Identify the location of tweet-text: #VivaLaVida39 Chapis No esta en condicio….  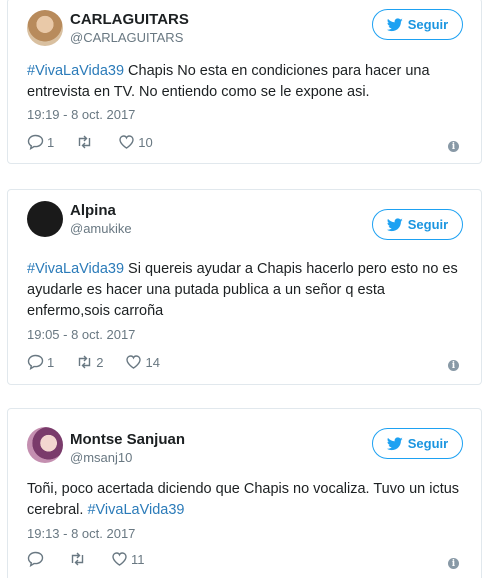
(228, 81).